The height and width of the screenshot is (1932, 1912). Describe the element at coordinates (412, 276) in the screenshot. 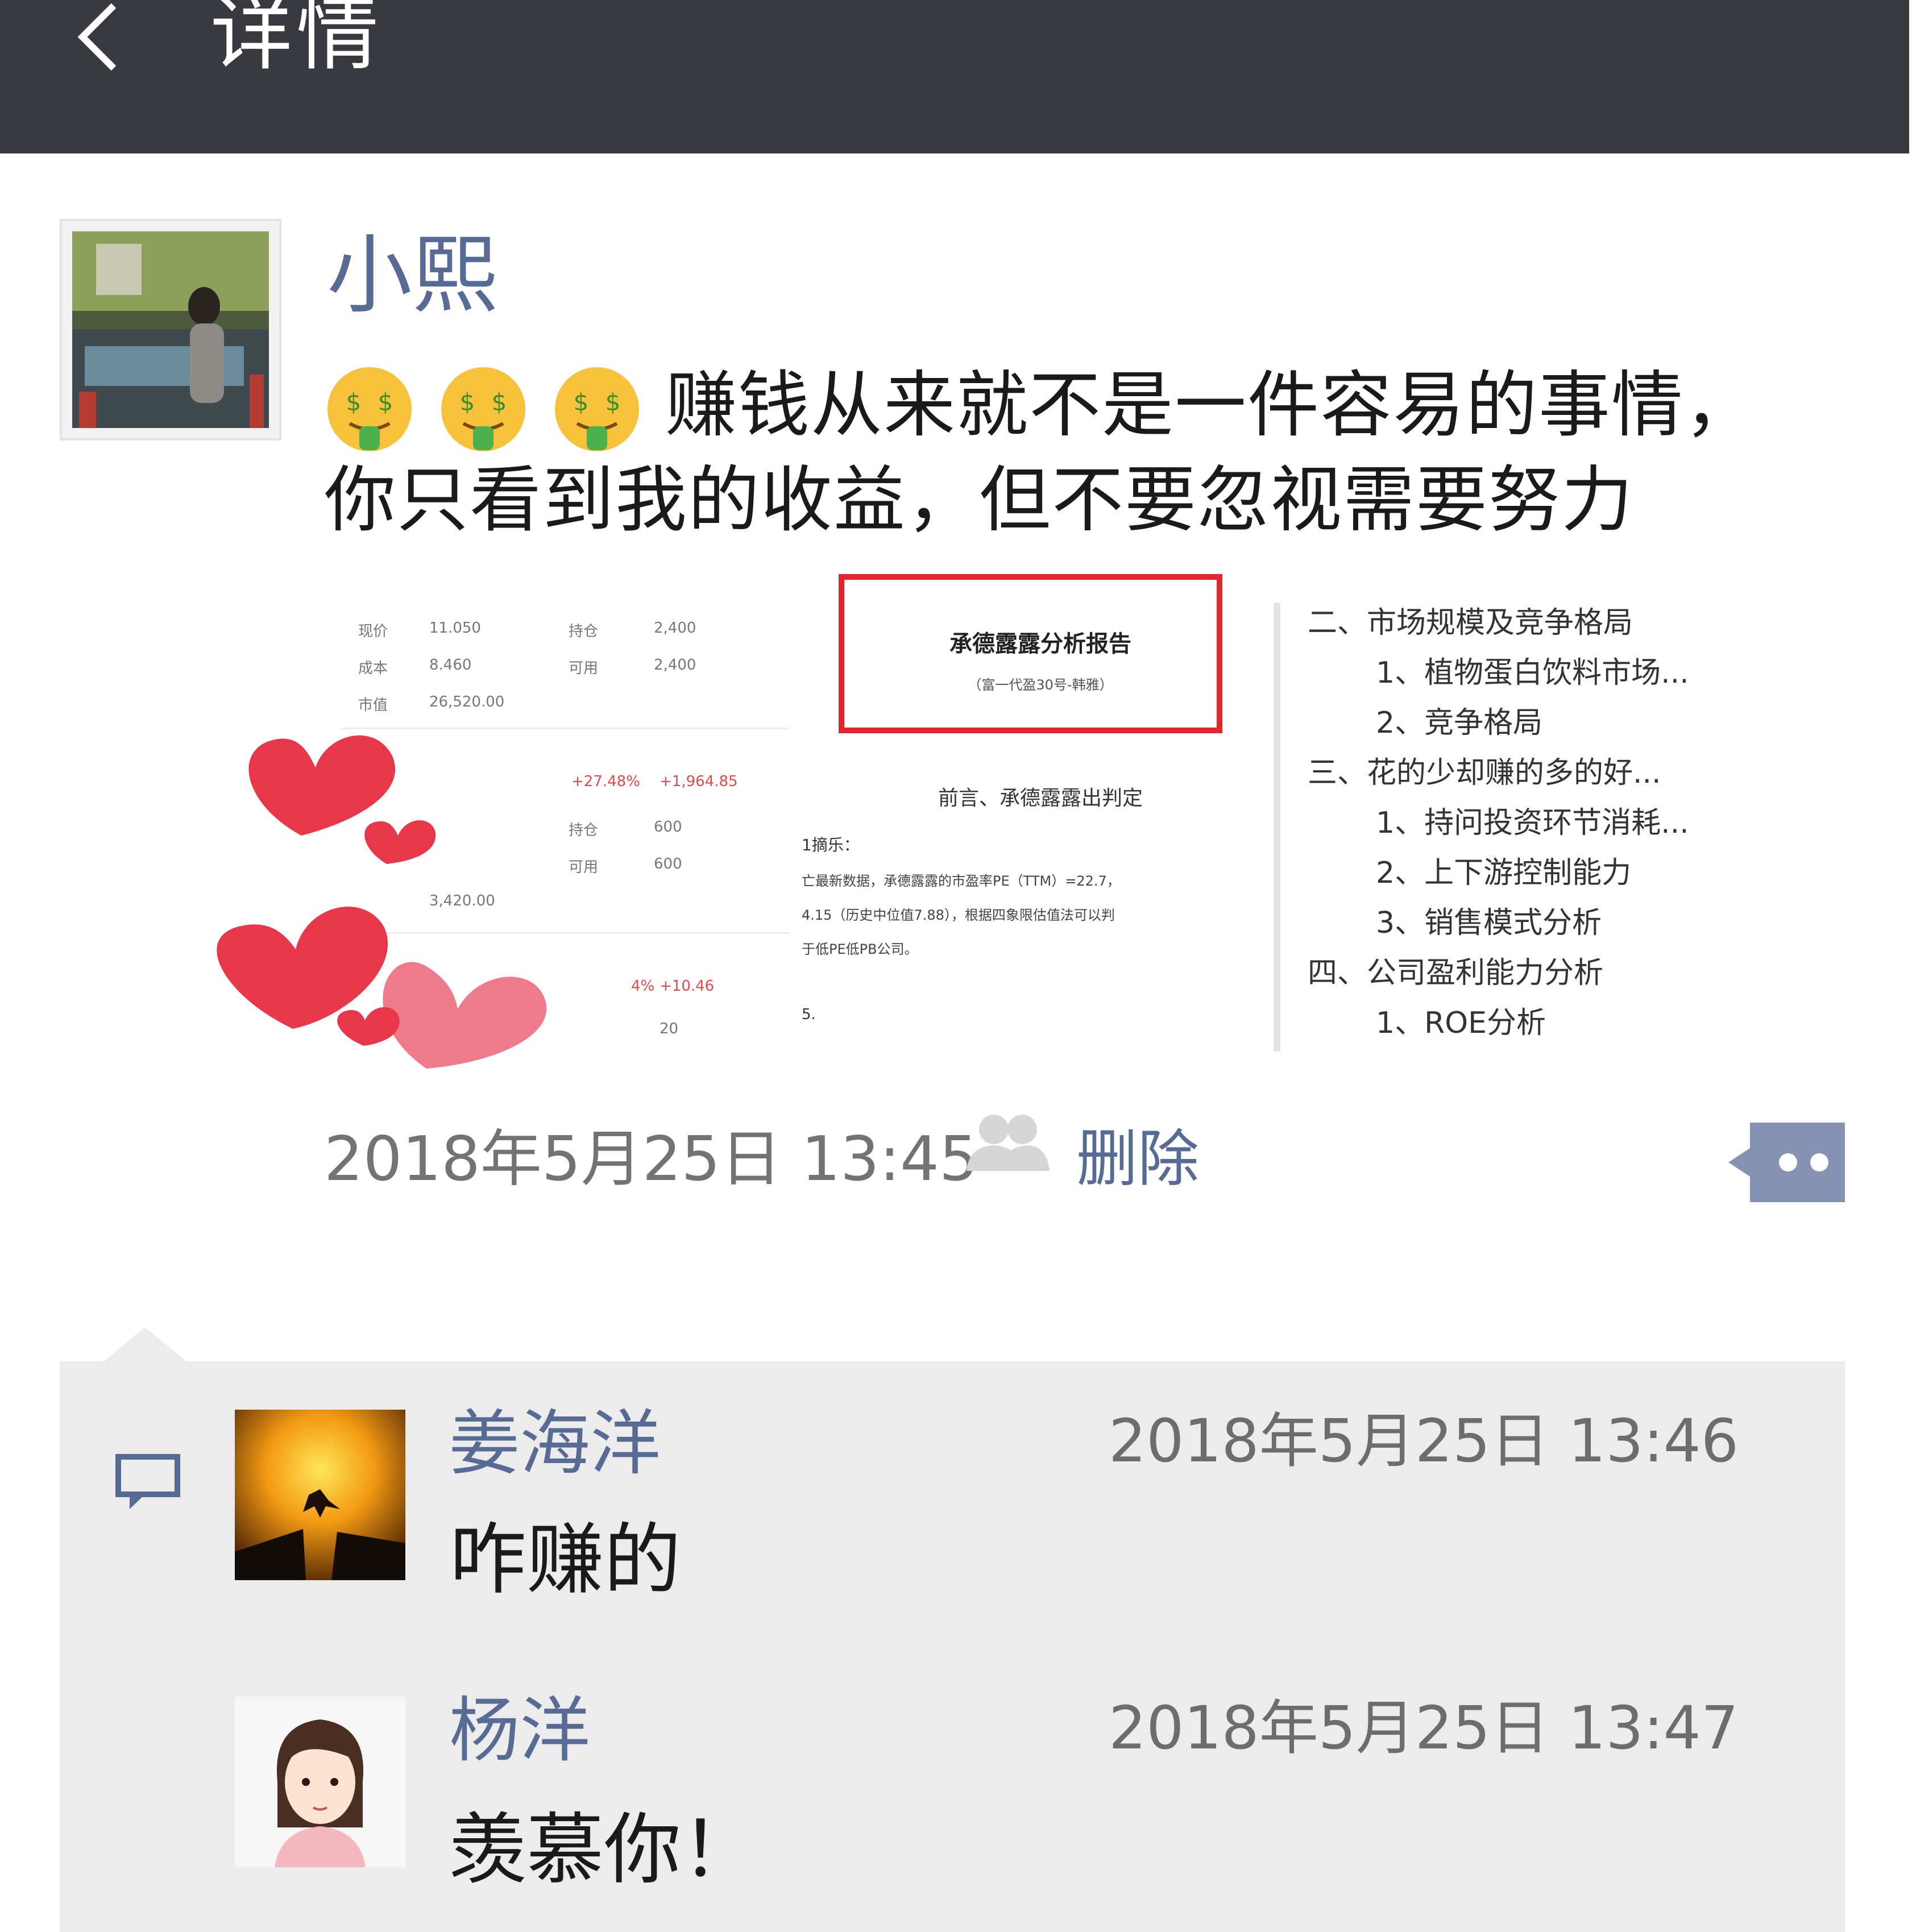

I see `author-name: 小熙` at that location.